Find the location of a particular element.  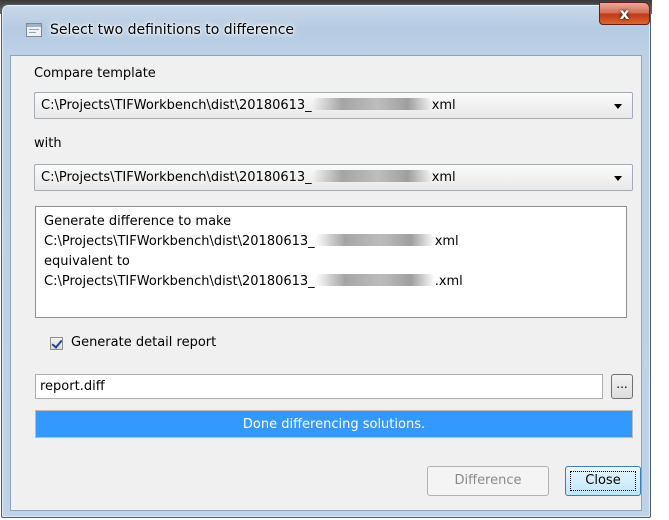

compare-template-extension: xml is located at coordinates (443, 105).